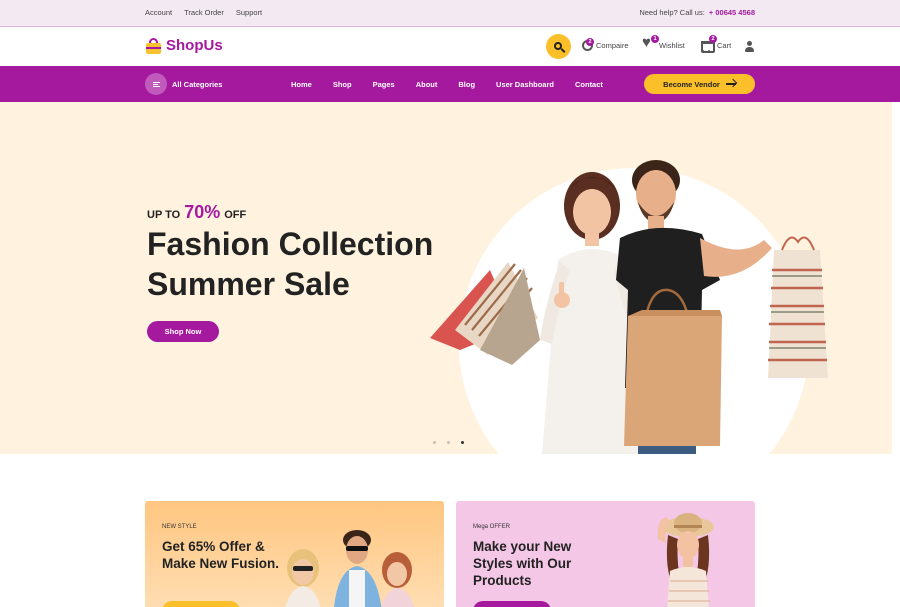 The width and height of the screenshot is (900, 607). Describe the element at coordinates (749, 47) in the screenshot. I see `user-icon` at that location.